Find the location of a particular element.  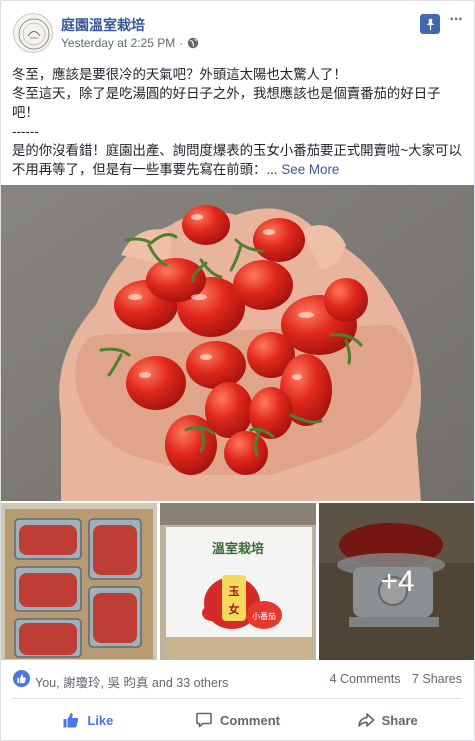

photo-thumbnail-more: +4 is located at coordinates (396, 581).